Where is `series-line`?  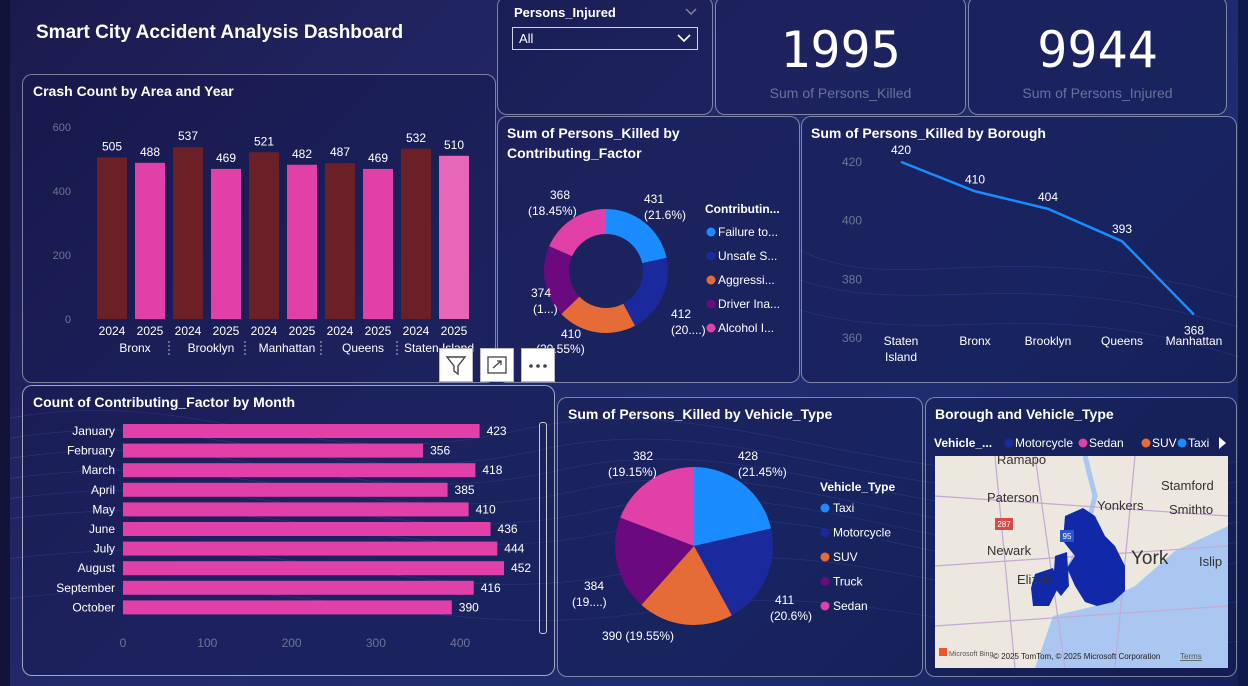
series-line is located at coordinates (1047, 238).